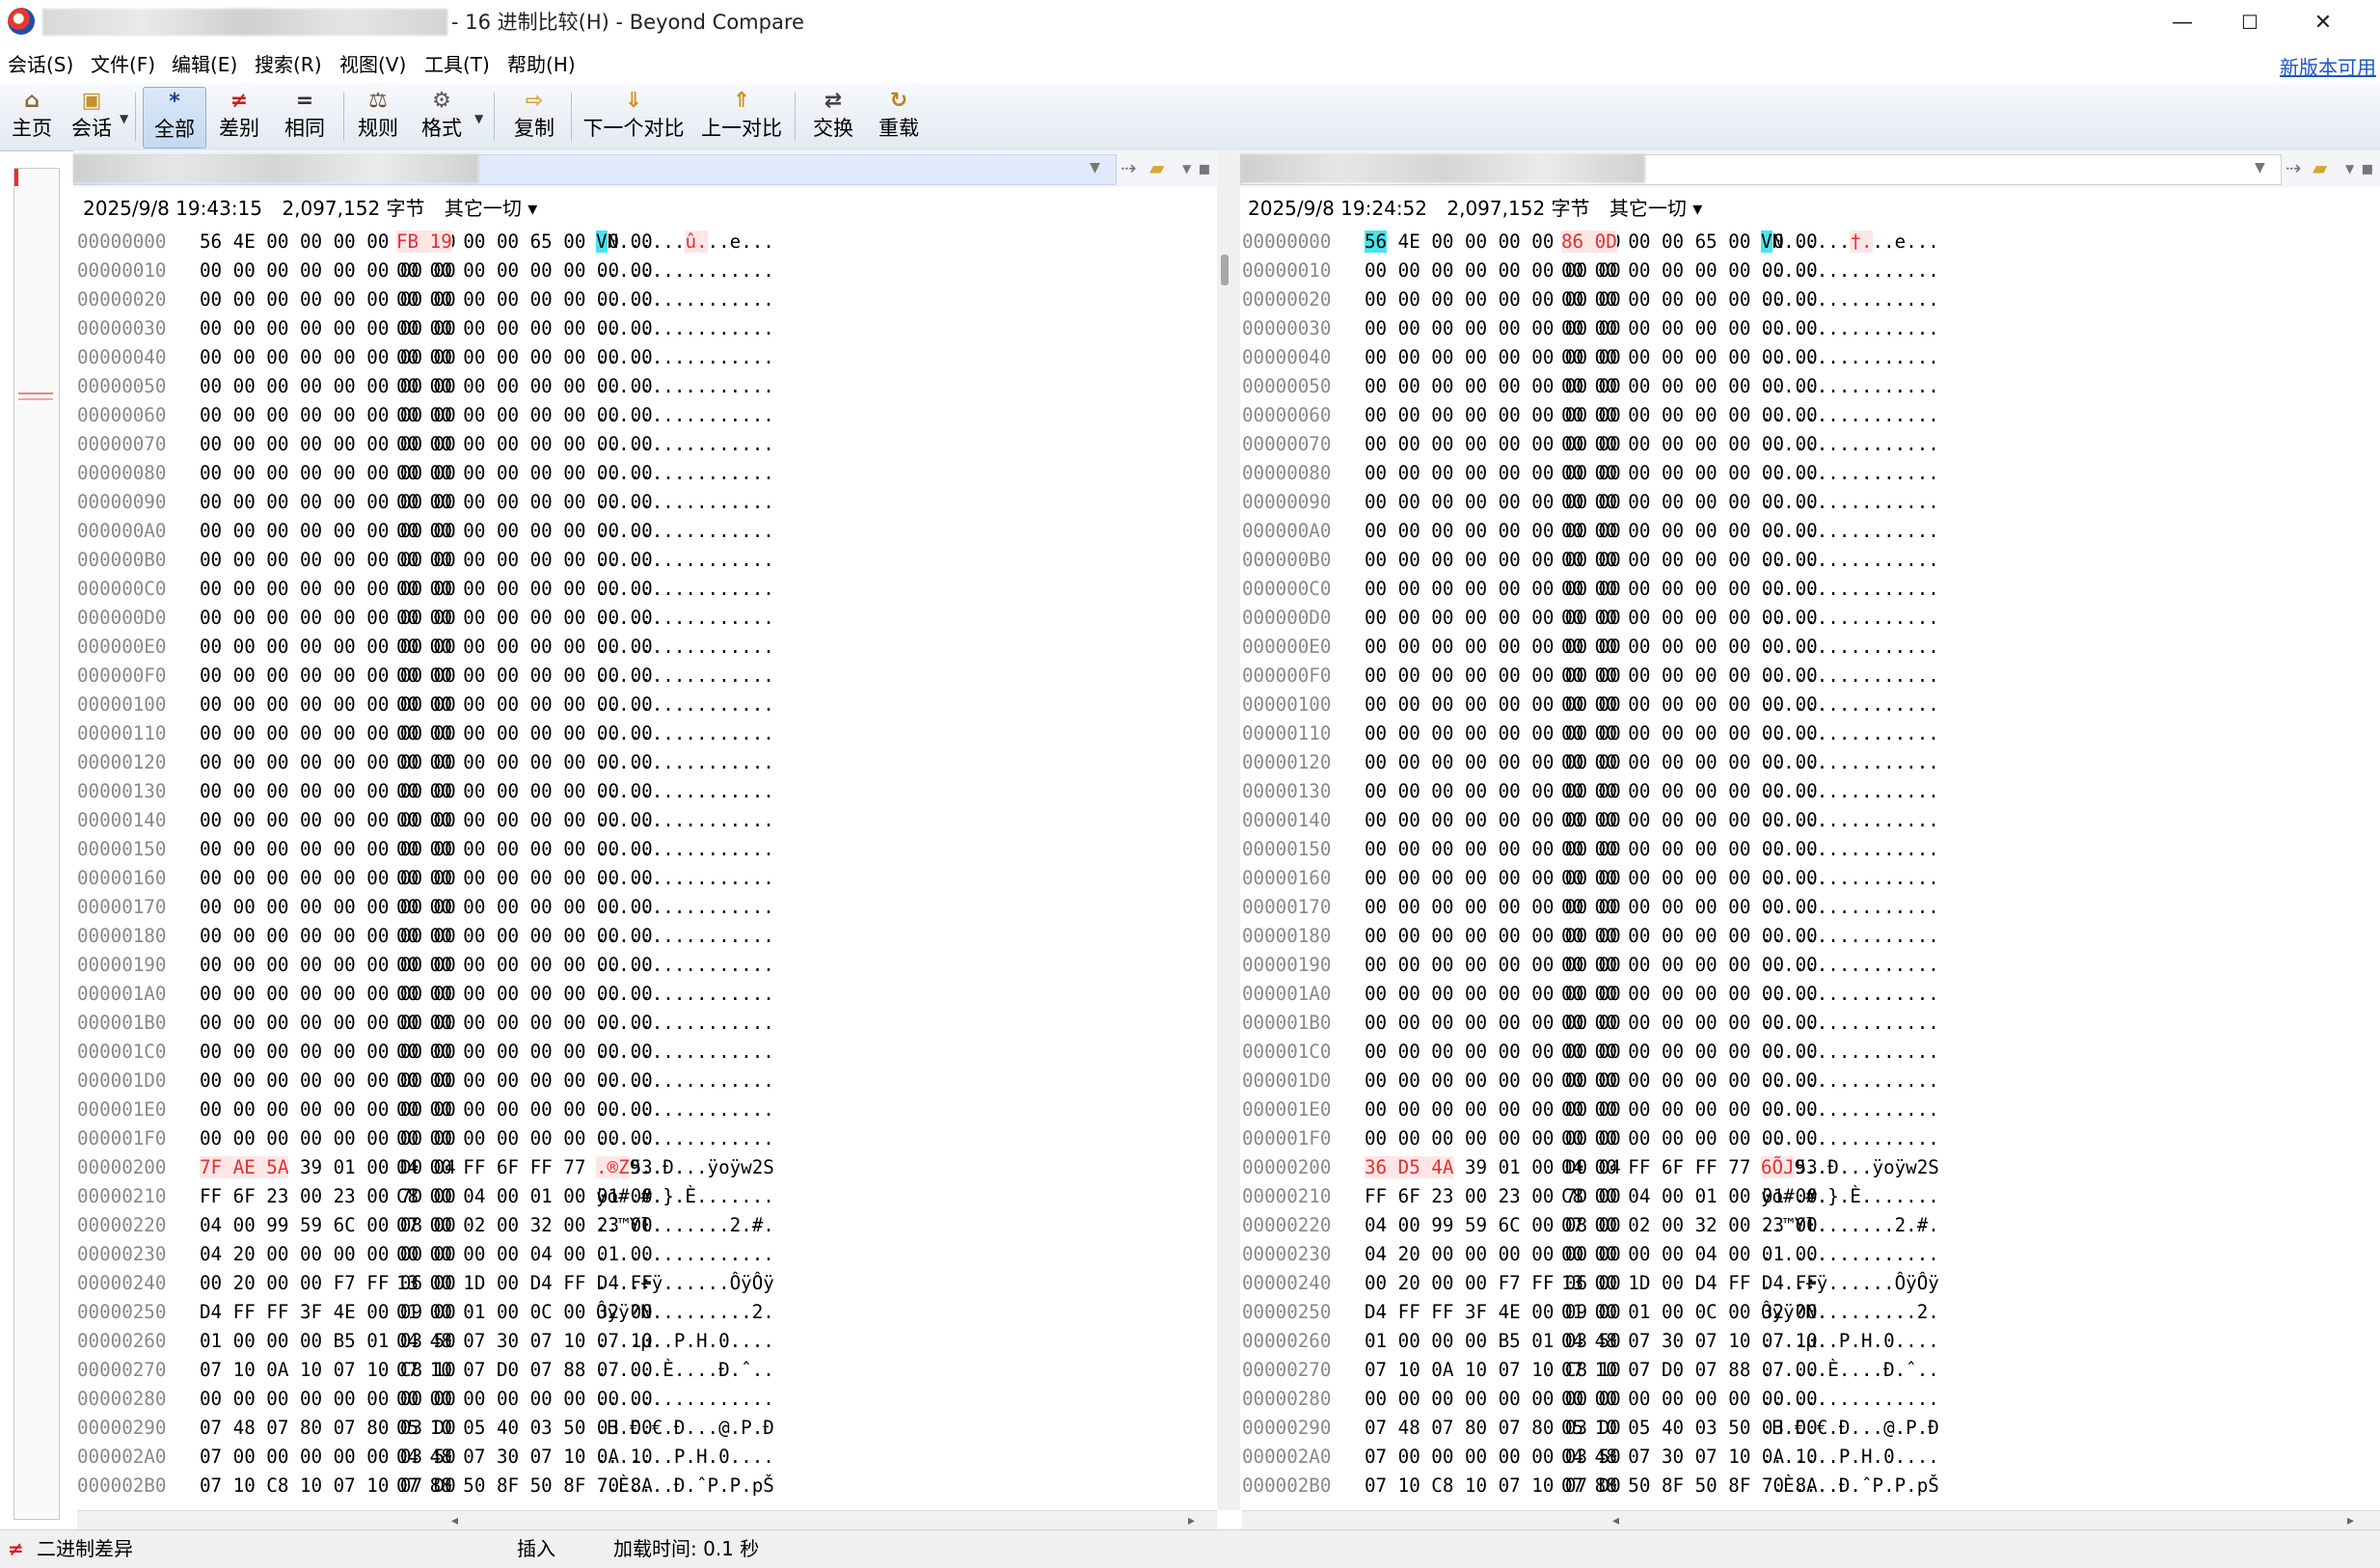 The width and height of the screenshot is (2380, 1568). Describe the element at coordinates (123, 64) in the screenshot. I see `menu-file: 文件(F)` at that location.